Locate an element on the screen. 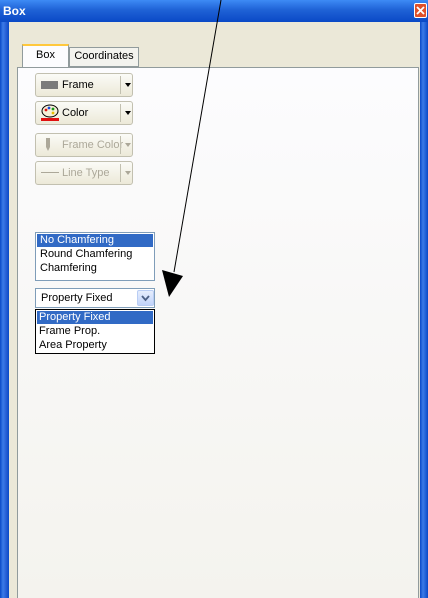 The image size is (428, 598). property-dropdown-list: Property Fixed Frame Prop. Area Property is located at coordinates (95, 331).